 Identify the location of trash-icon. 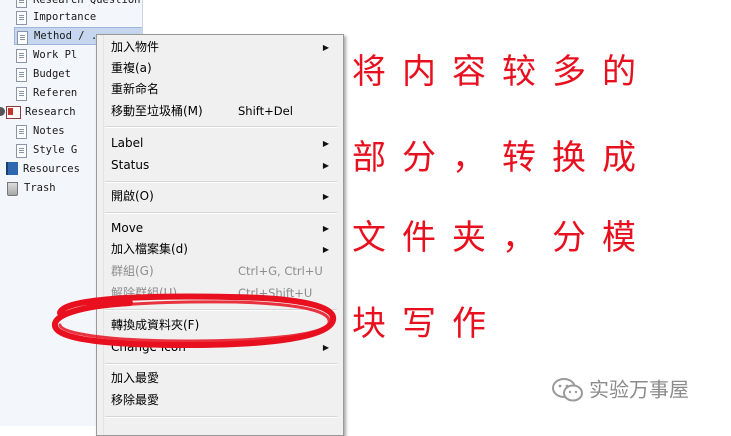
(12, 189).